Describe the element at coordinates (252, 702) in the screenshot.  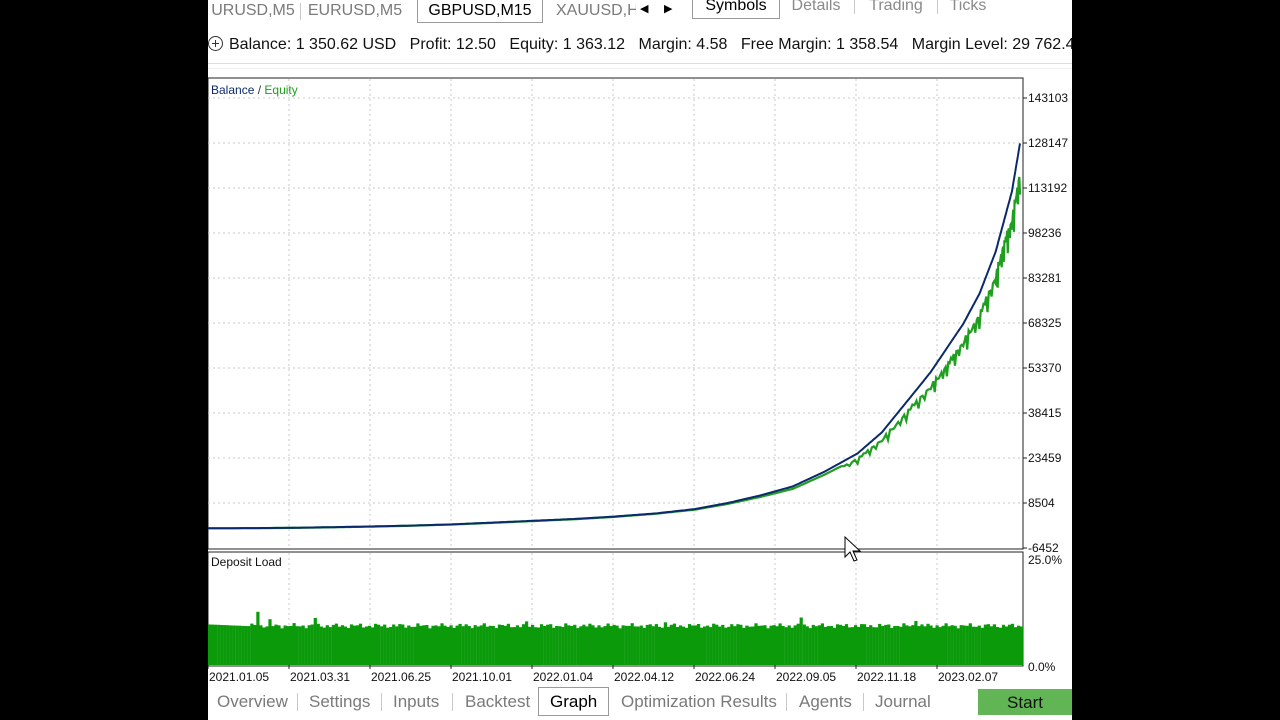
I see `tab-overview: Overview` at that location.